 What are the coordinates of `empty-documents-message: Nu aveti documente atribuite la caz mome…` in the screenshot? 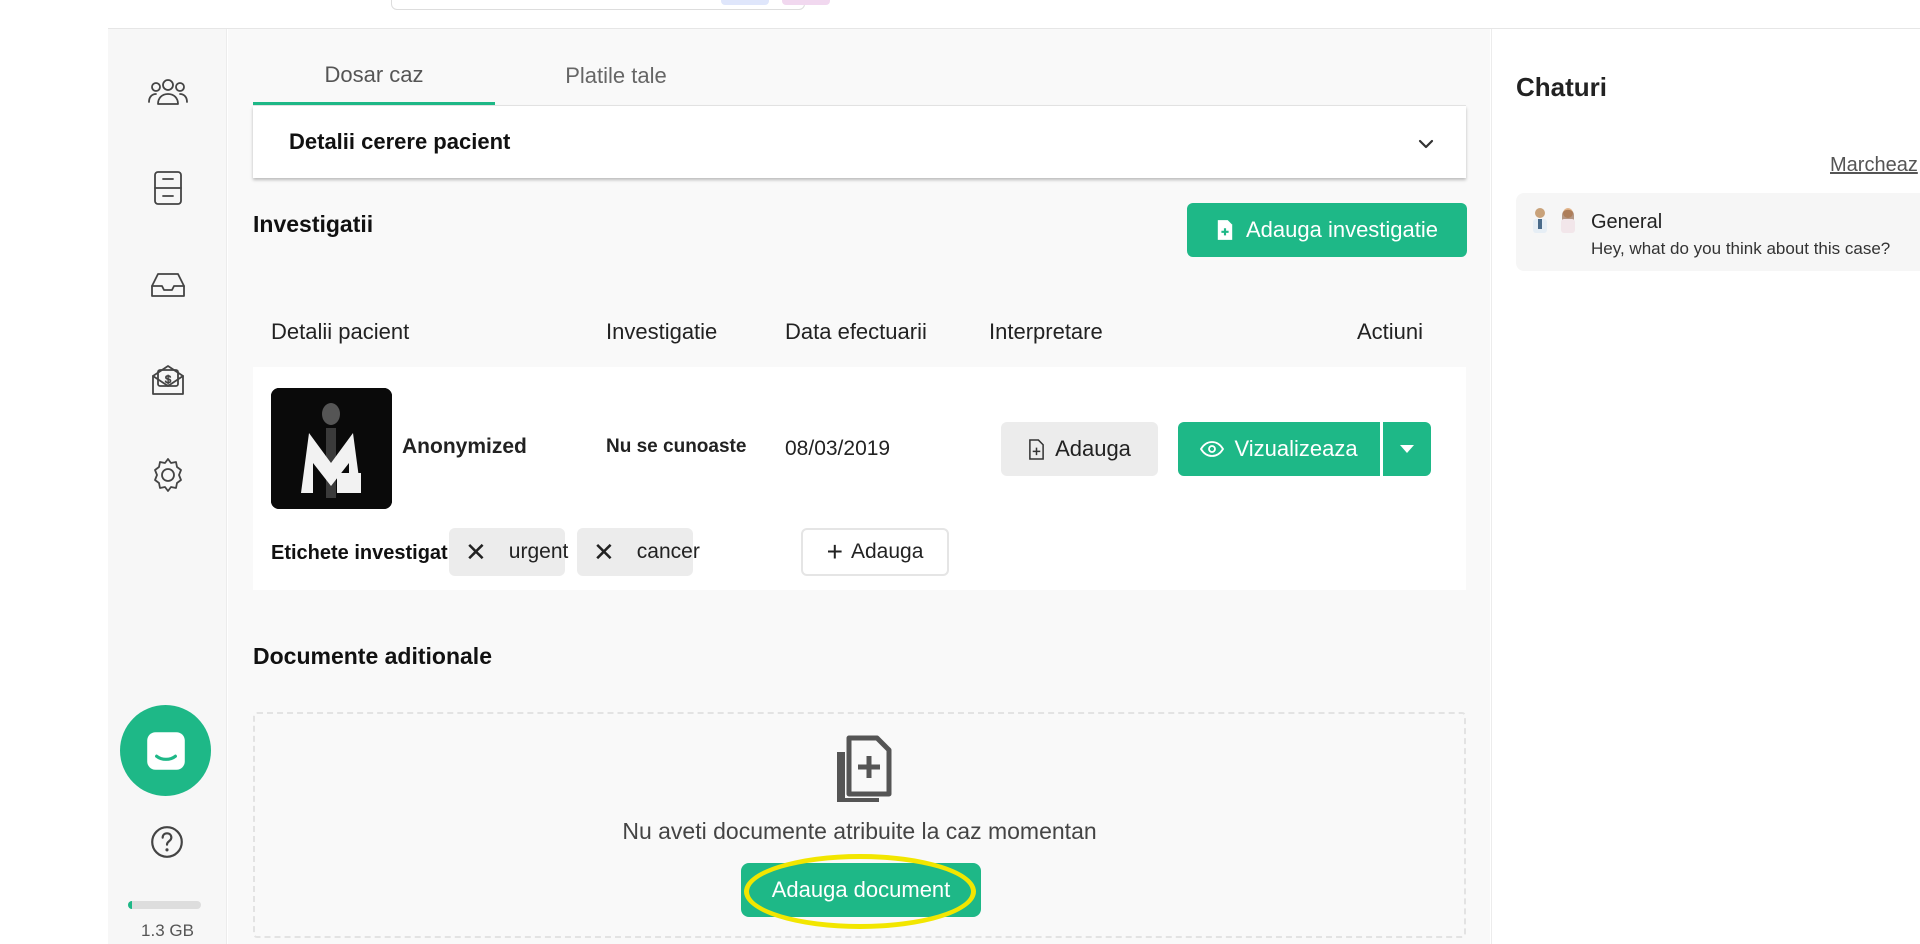 It's located at (859, 831).